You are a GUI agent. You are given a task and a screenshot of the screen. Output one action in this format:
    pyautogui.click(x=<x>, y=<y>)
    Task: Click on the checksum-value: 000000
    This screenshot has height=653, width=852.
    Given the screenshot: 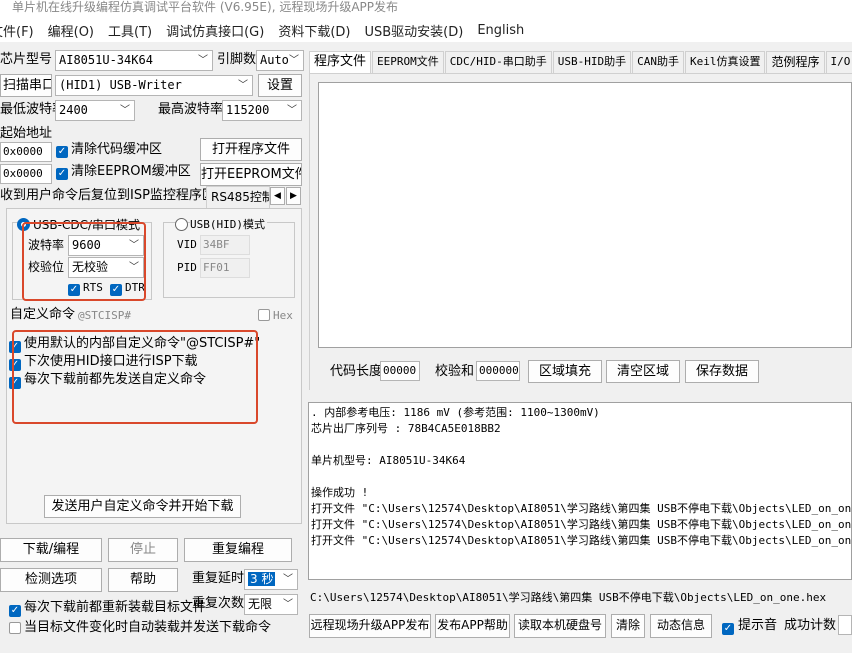 What is the action you would take?
    pyautogui.click(x=498, y=371)
    